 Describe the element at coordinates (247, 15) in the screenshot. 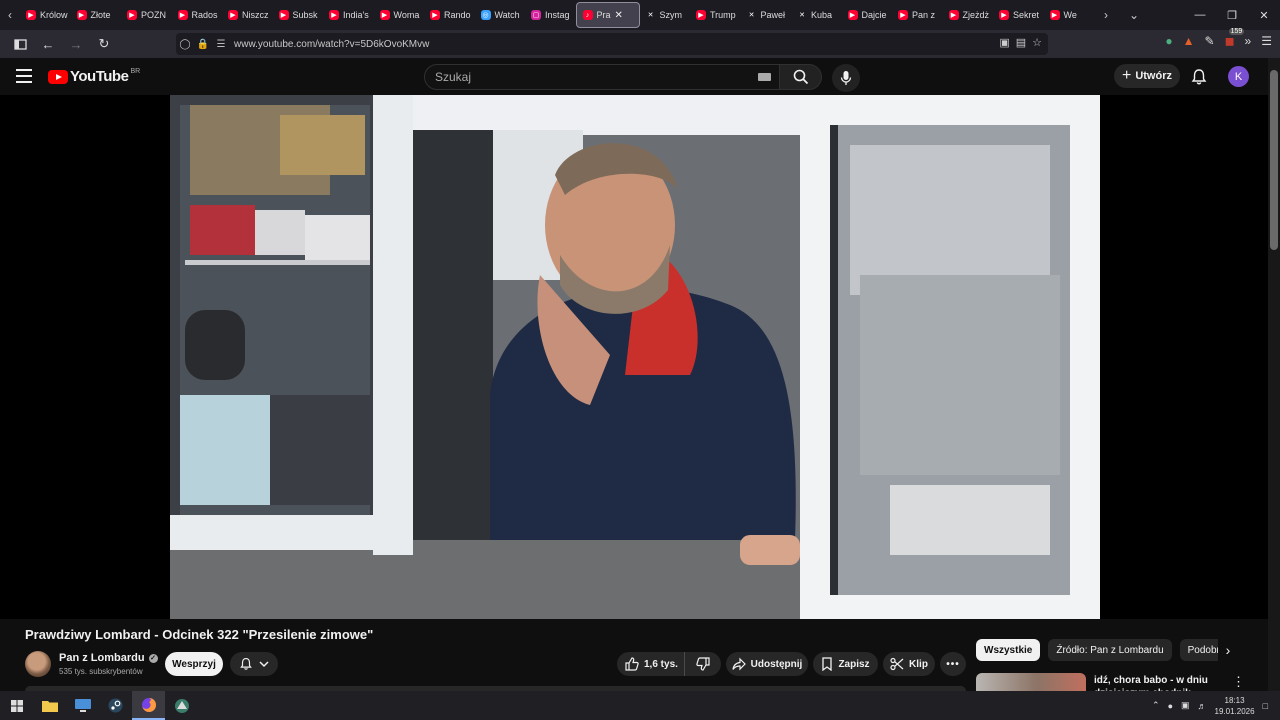

I see `browser-tab: ▶ Niszcz` at that location.